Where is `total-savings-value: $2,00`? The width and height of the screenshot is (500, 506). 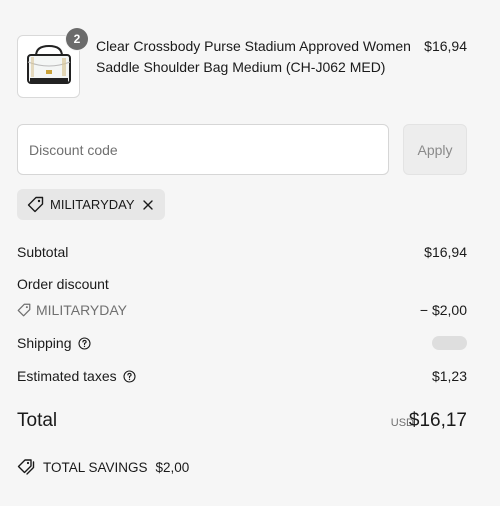
total-savings-value: $2,00 is located at coordinates (172, 467).